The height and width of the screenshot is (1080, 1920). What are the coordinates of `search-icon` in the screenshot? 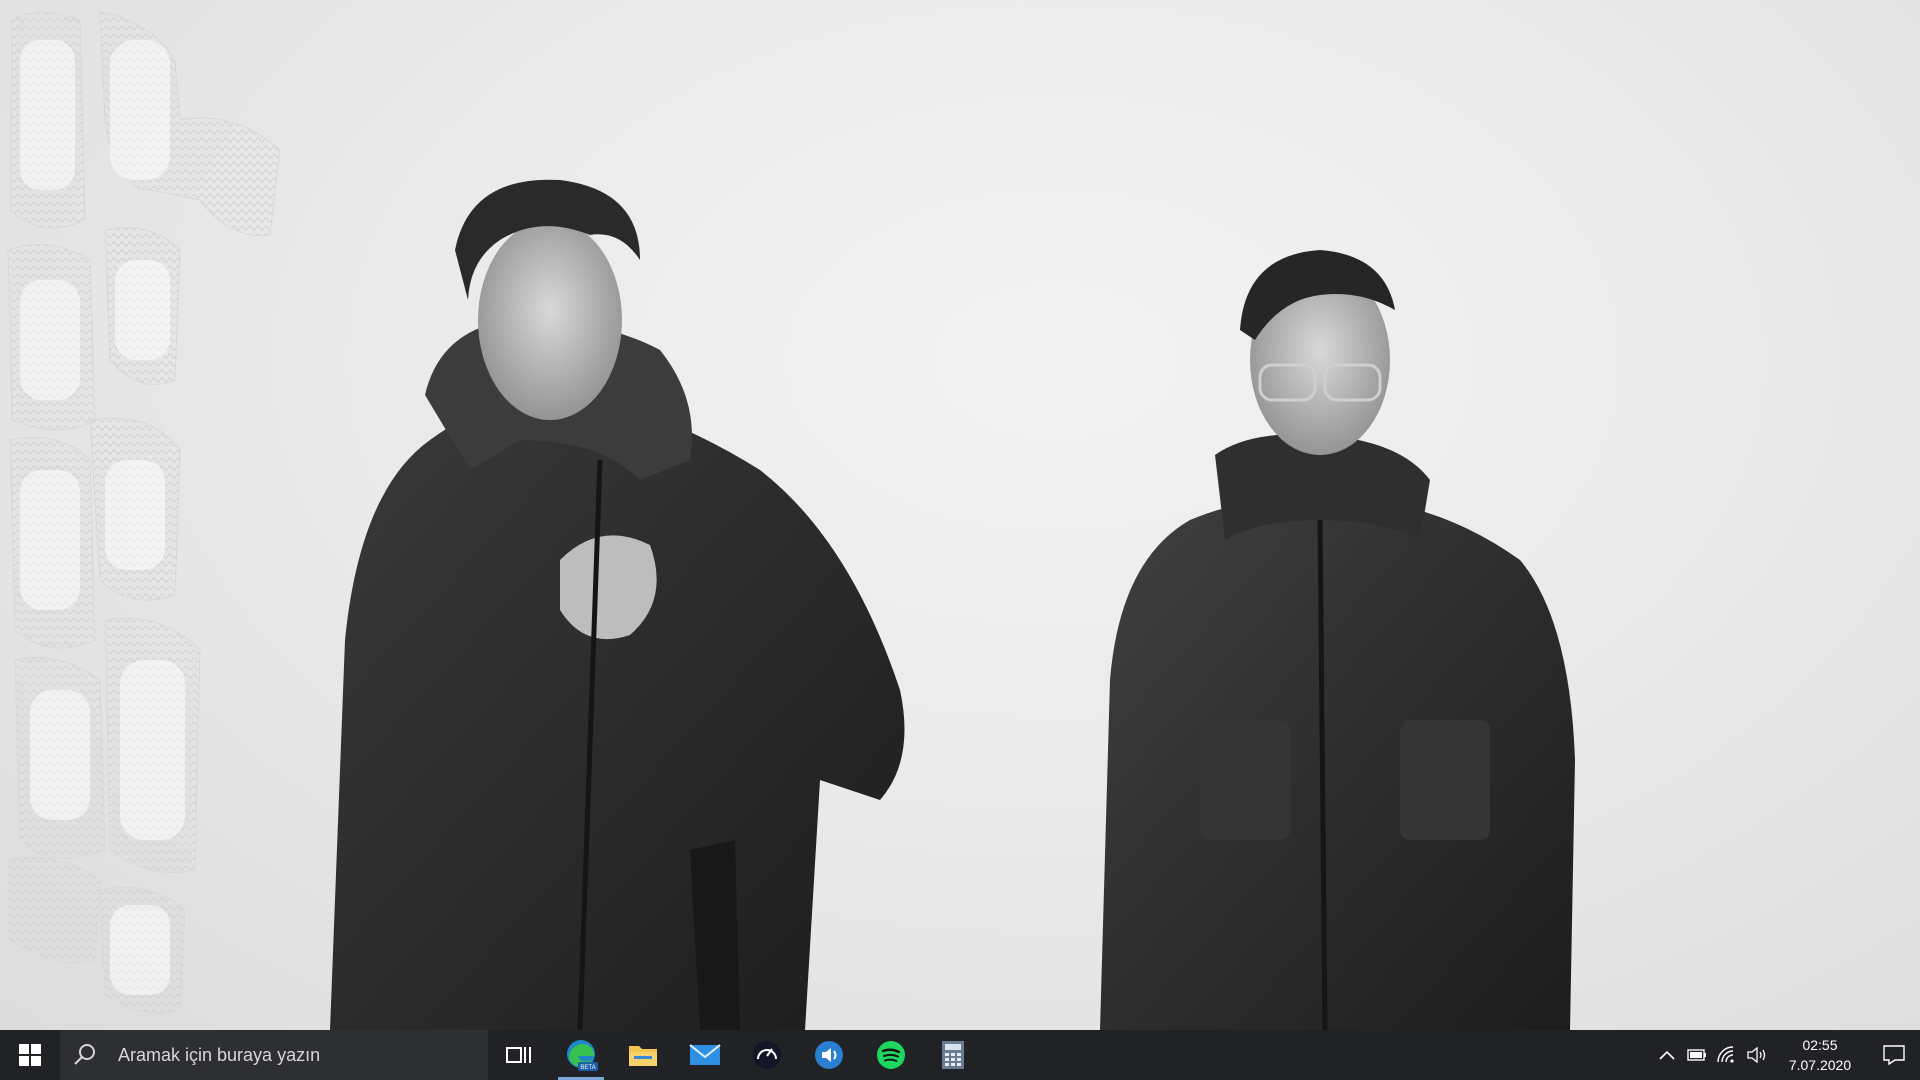 It's located at (84, 1054).